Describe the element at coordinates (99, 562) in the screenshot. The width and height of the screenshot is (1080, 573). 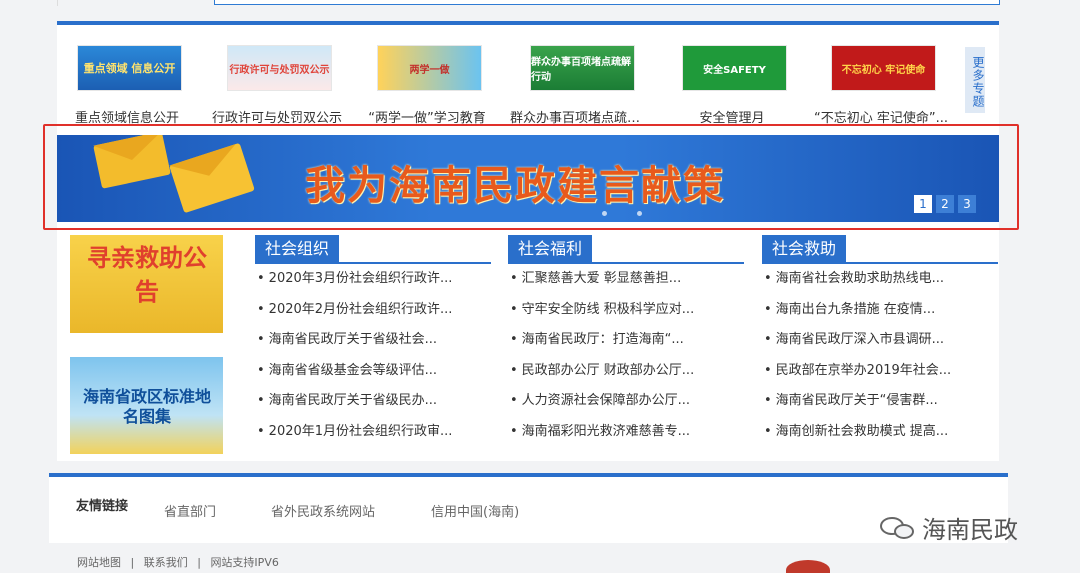
I see `footer-link-sitemap: 网站地图` at that location.